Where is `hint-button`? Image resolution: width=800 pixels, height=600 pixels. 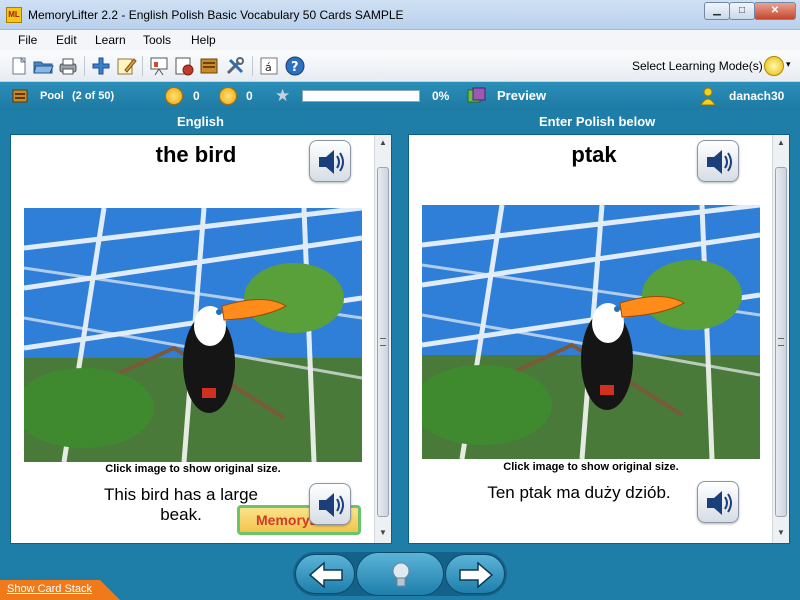
hint-button is located at coordinates (400, 574).